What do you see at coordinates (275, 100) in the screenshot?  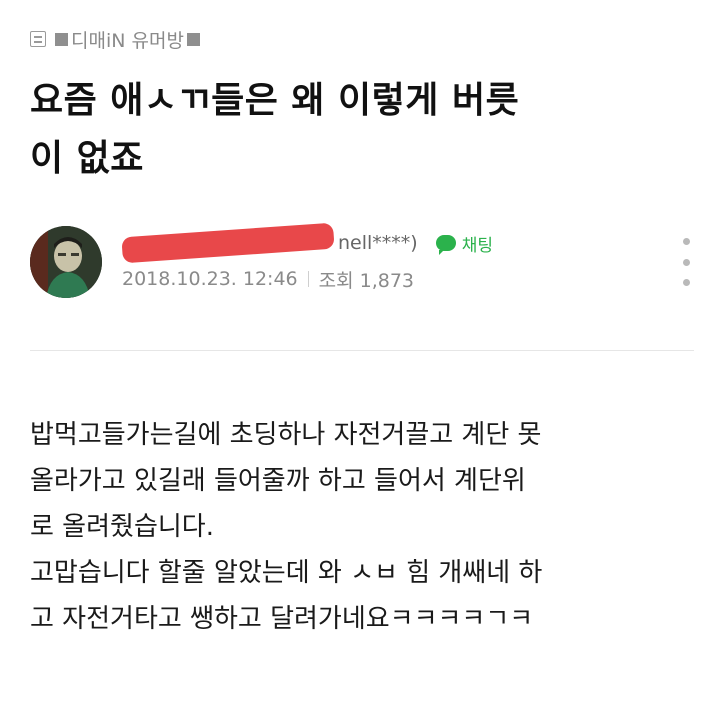 I see `post-title-line: 요즘 애ㅅㄲ들은 왜 이렇게 버릇` at bounding box center [275, 100].